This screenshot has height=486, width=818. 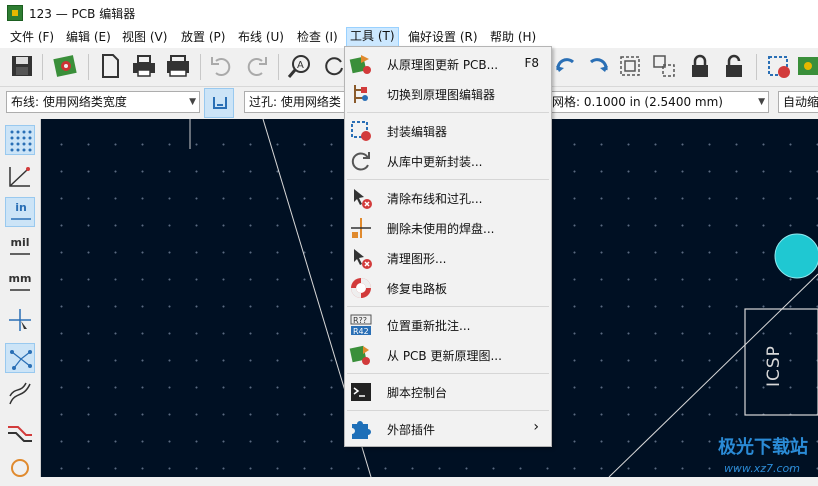 I want to click on cleanup-graphics-icon, so click(x=361, y=258).